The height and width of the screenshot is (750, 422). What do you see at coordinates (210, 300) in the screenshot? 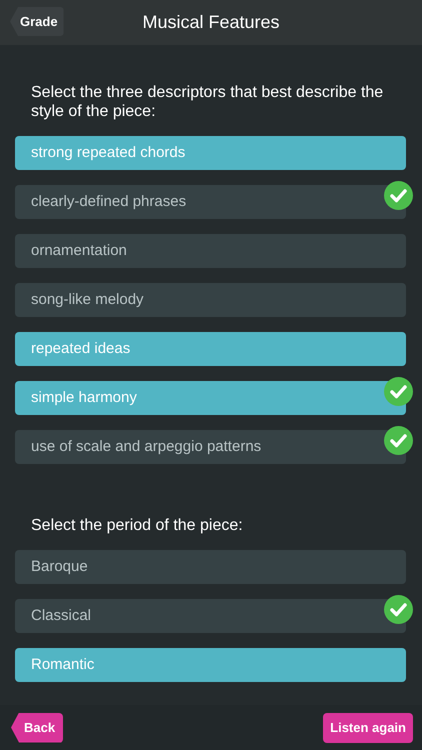
I see `answer-option: song-like melody` at bounding box center [210, 300].